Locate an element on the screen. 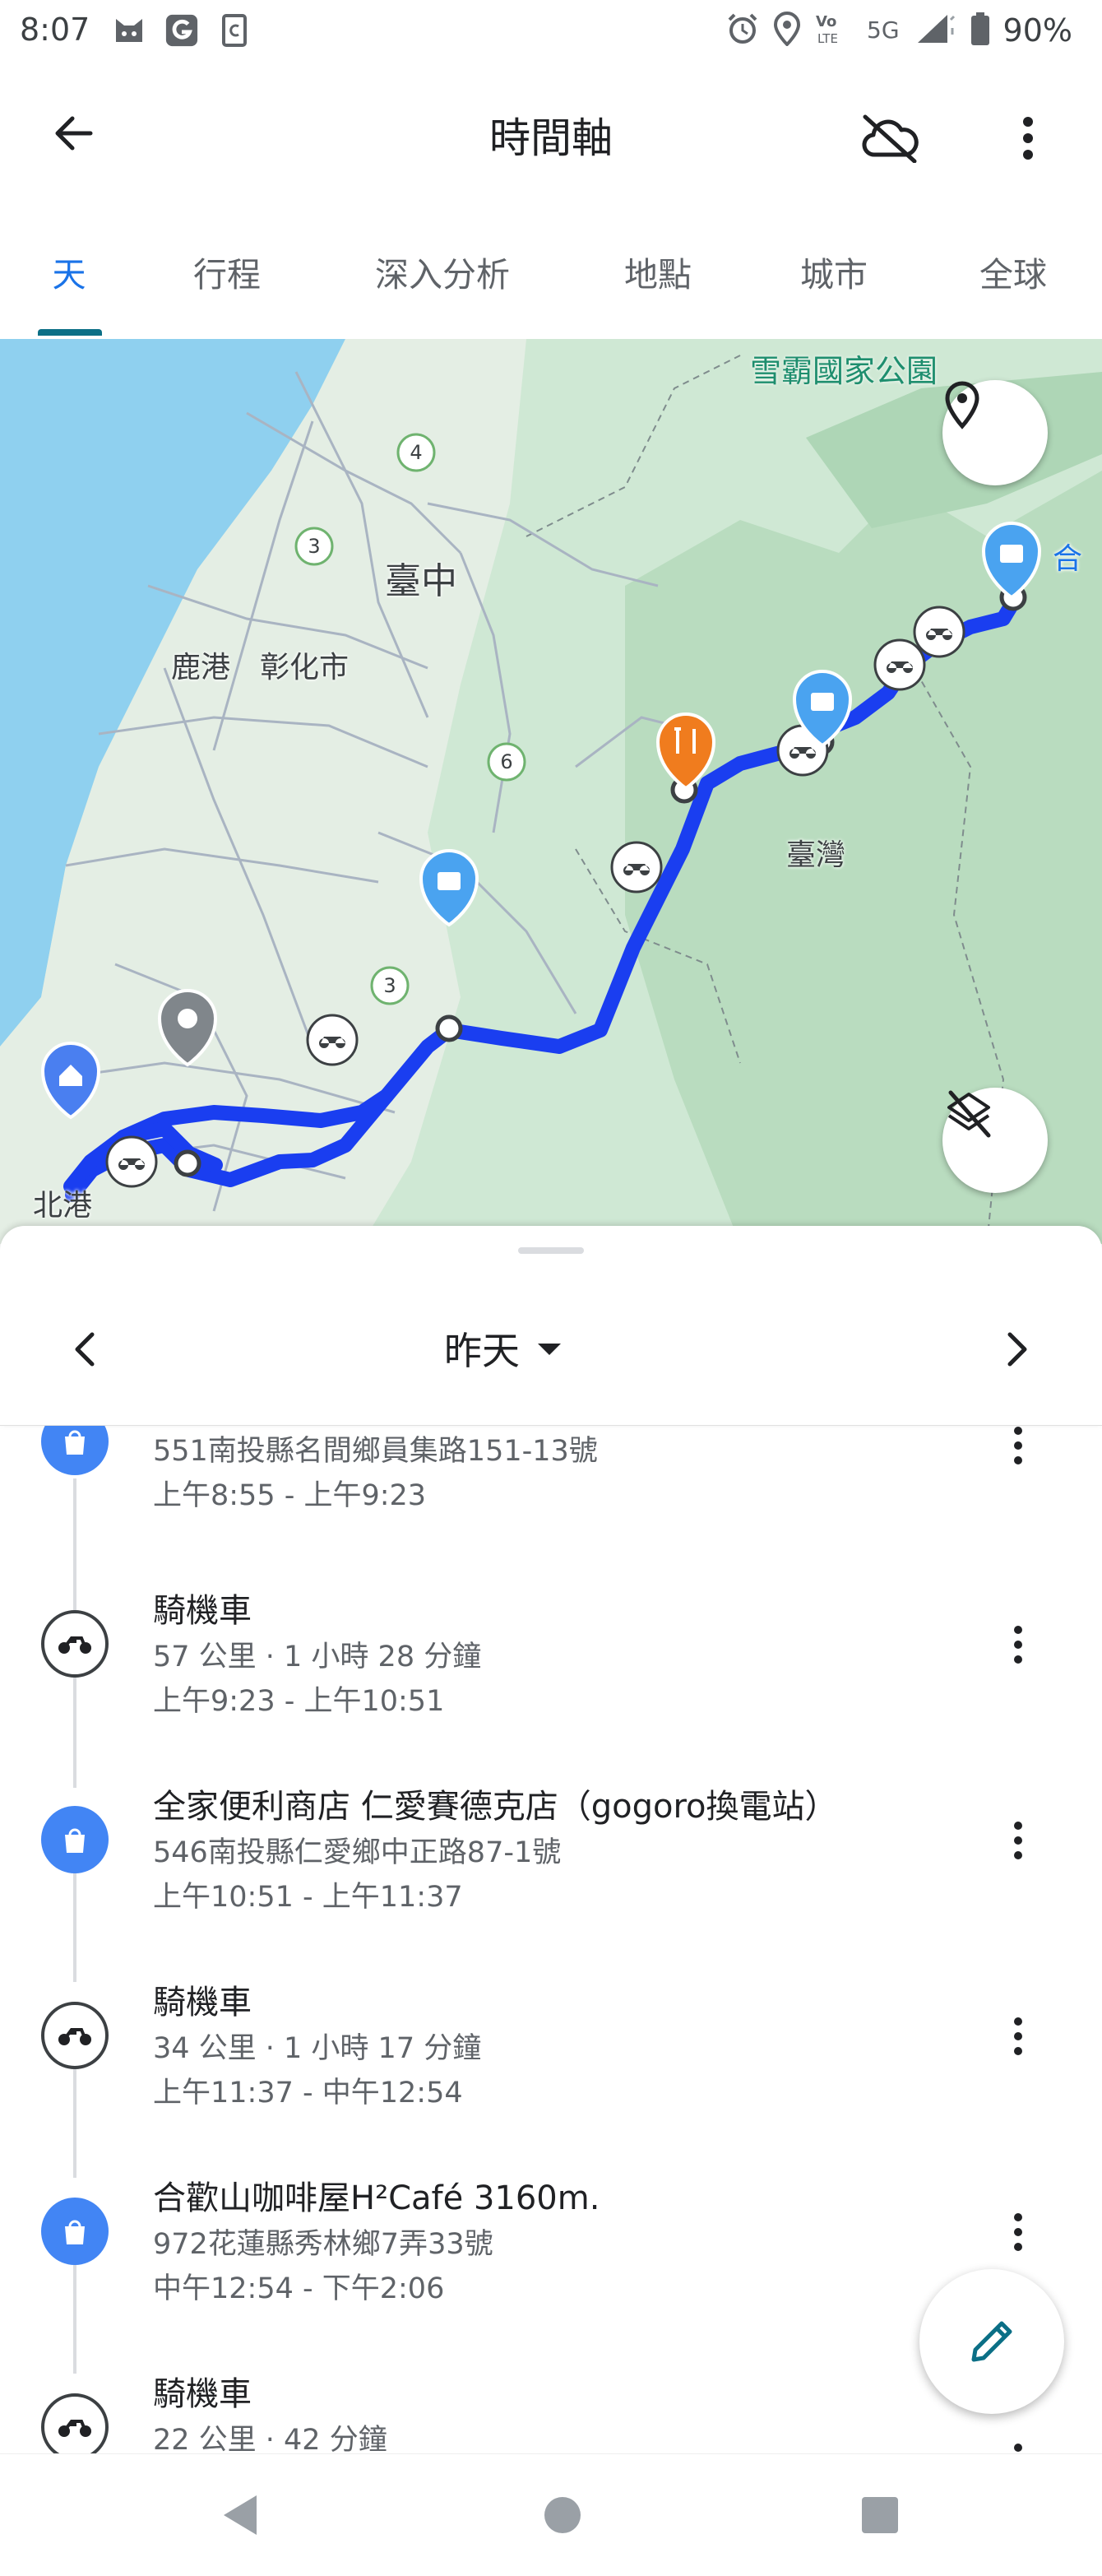 The image size is (1102, 2576). timeline-activity-item: 騎機車 57 公里 · 1 小時 28 分鐘 上午9:23 - 上午10:51 is located at coordinates (551, 1648).